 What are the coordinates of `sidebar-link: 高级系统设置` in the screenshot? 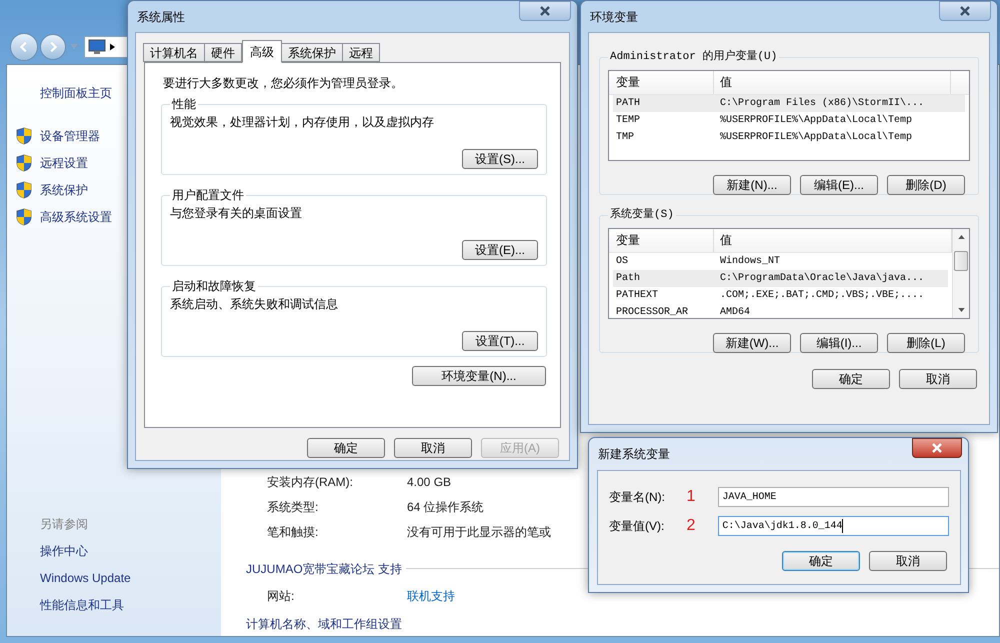 It's located at (76, 217).